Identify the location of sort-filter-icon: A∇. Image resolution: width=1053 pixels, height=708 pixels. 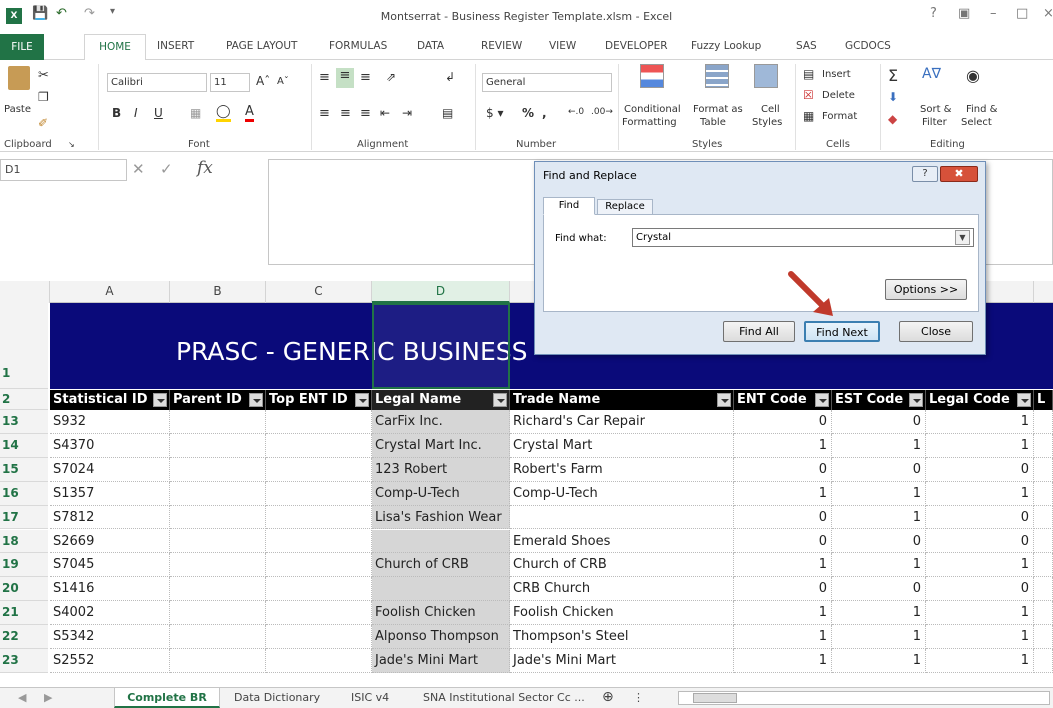
(931, 74).